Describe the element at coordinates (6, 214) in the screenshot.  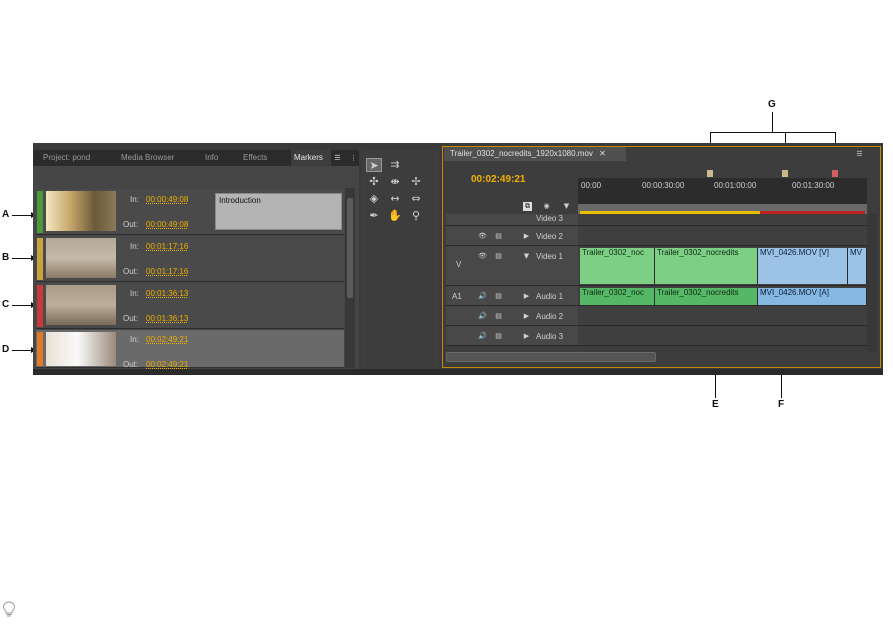
I see `callout-a: A` at that location.